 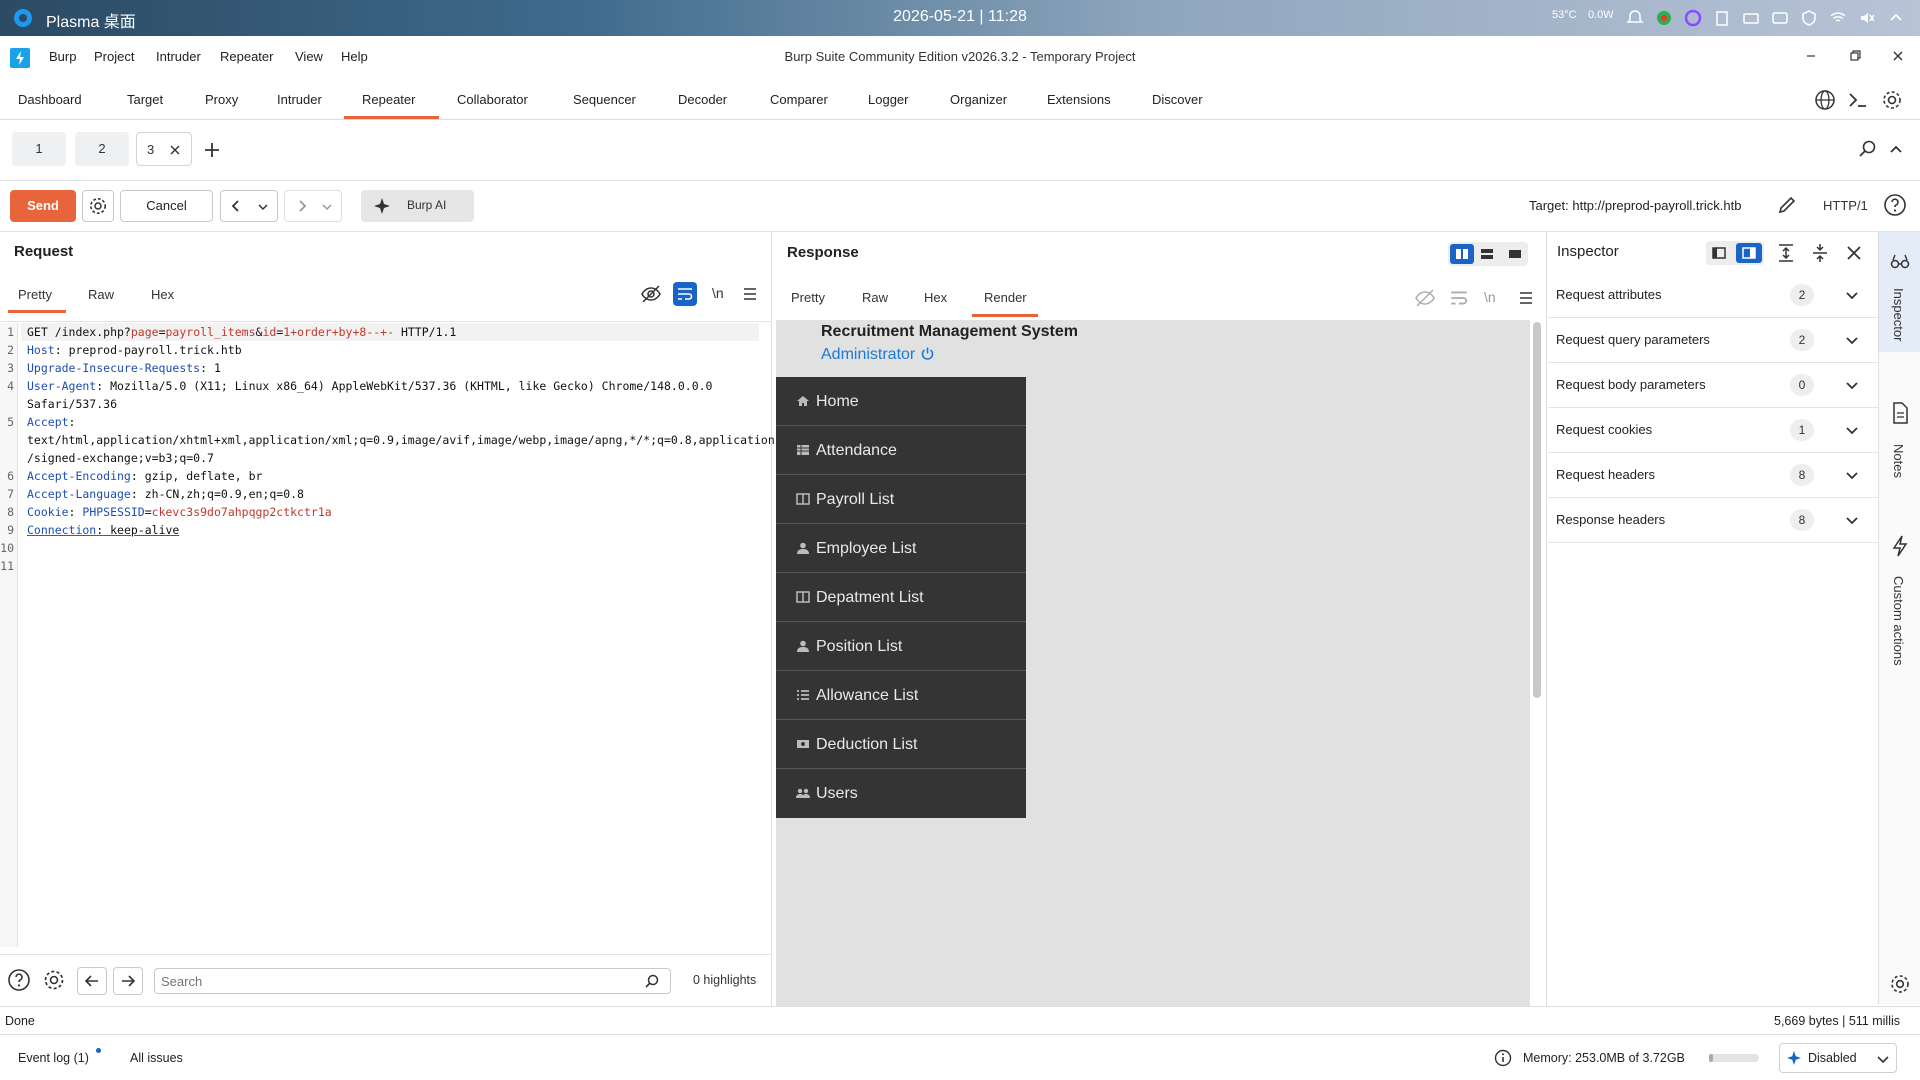 What do you see at coordinates (128, 981) in the screenshot?
I see `search-next-button` at bounding box center [128, 981].